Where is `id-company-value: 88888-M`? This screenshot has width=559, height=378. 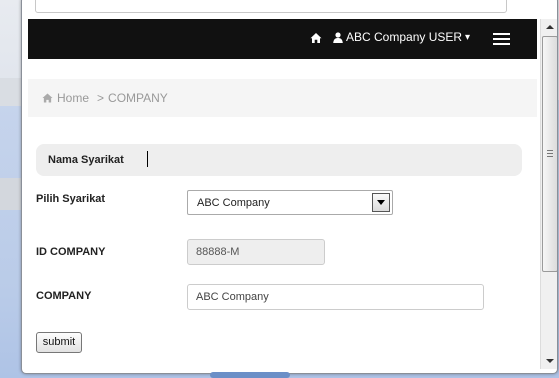 id-company-value: 88888-M is located at coordinates (218, 252).